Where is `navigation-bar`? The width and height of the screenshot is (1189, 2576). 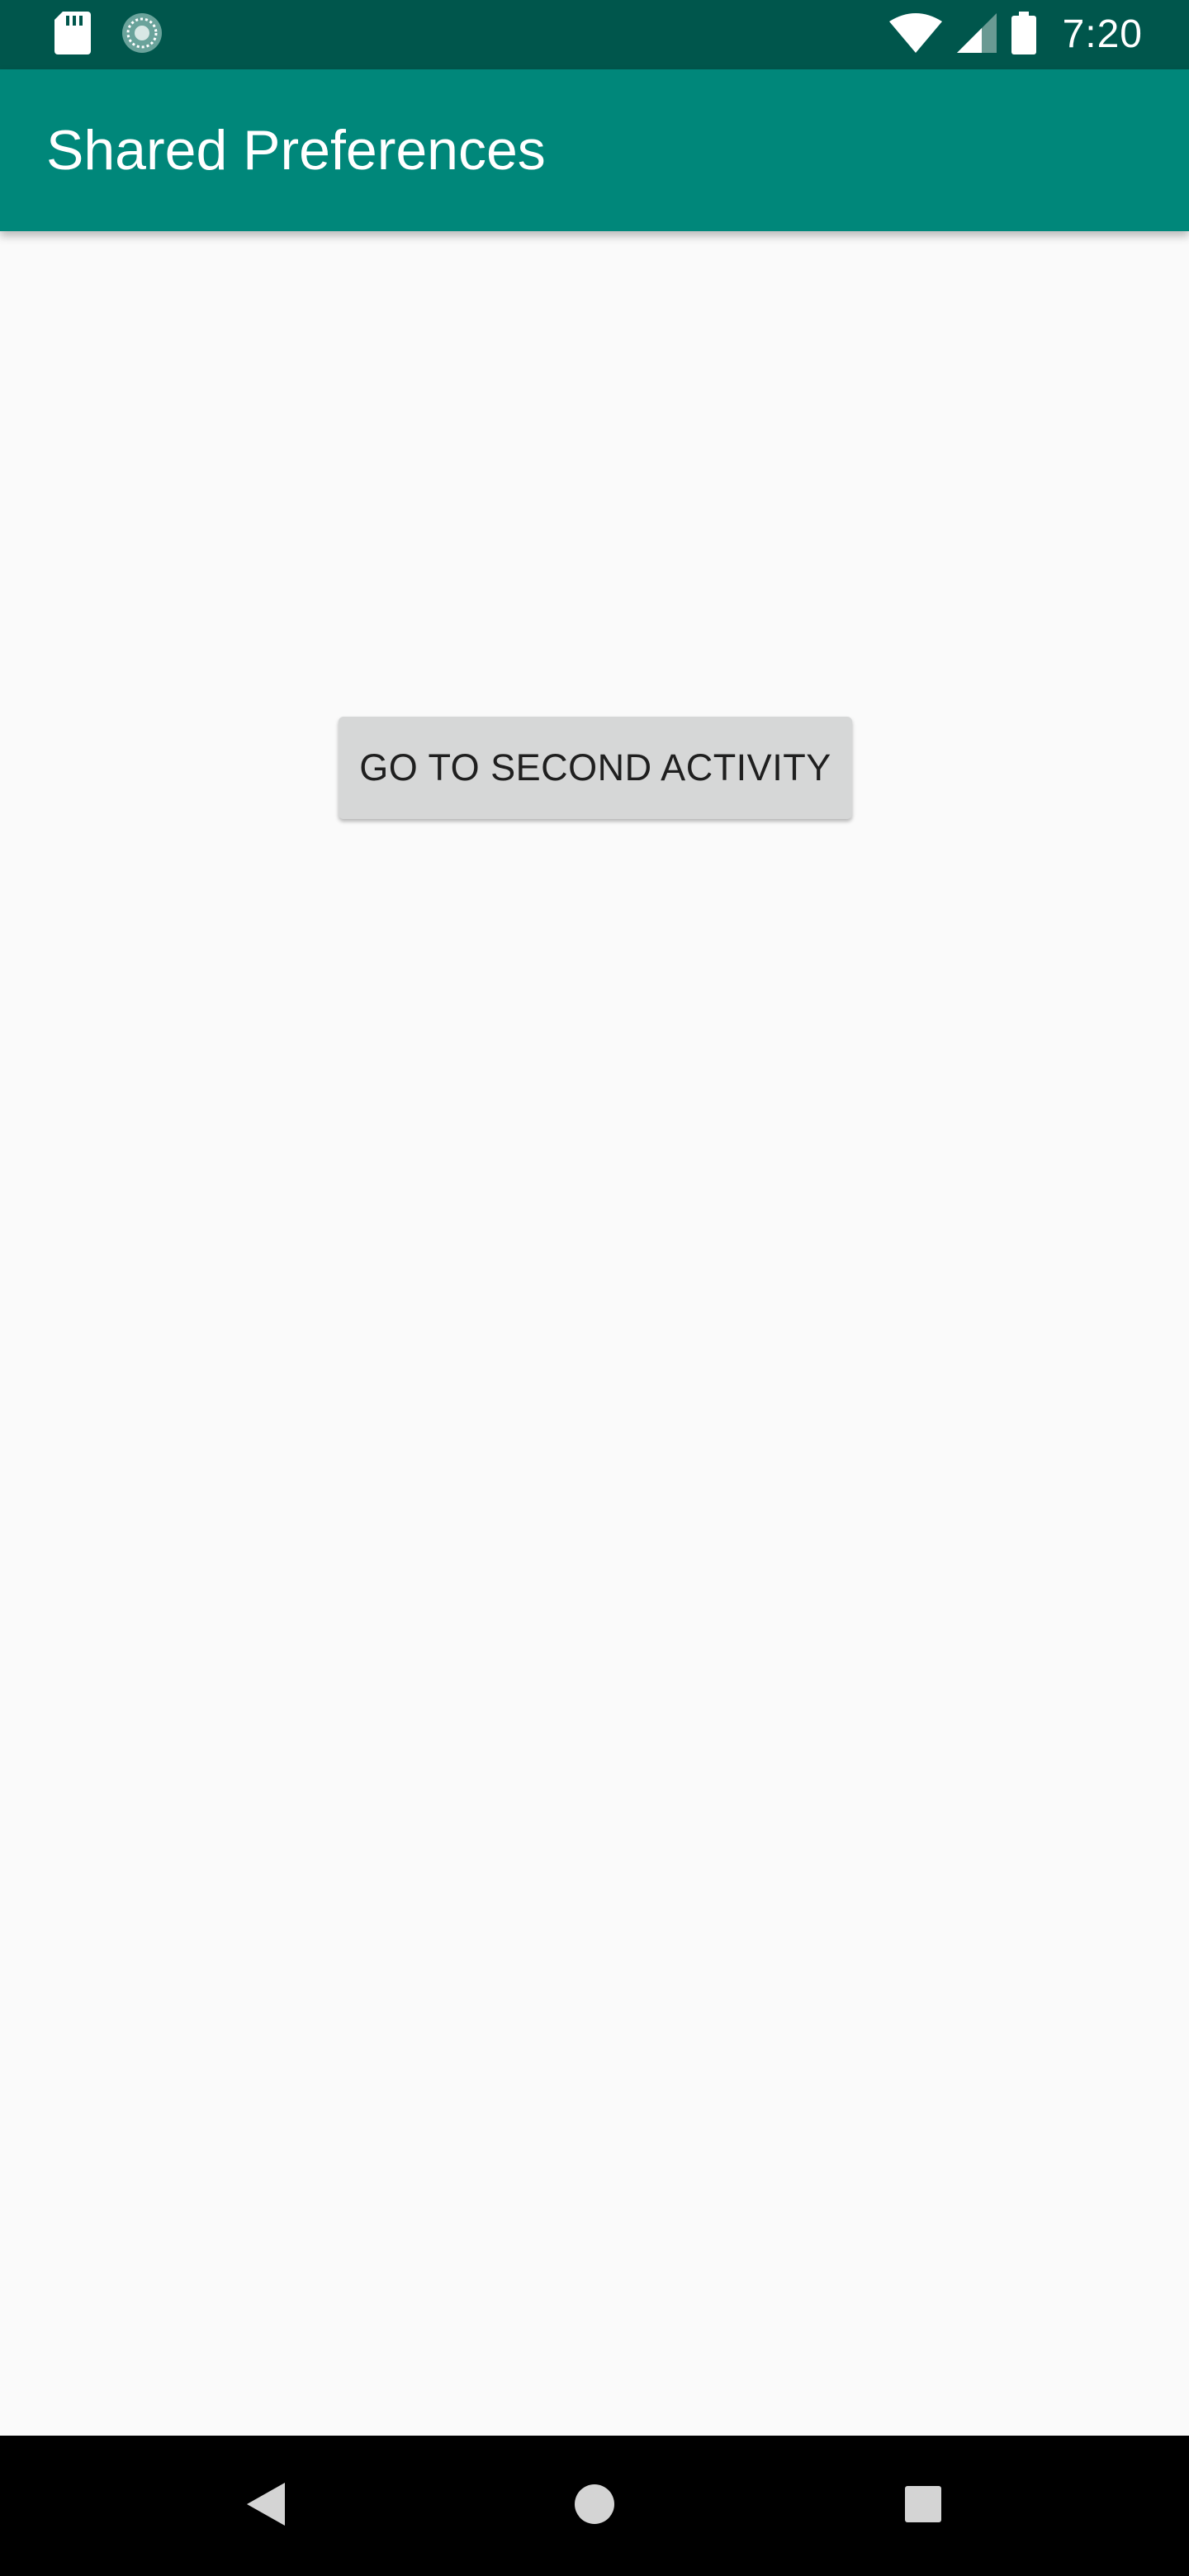
navigation-bar is located at coordinates (594, 2506).